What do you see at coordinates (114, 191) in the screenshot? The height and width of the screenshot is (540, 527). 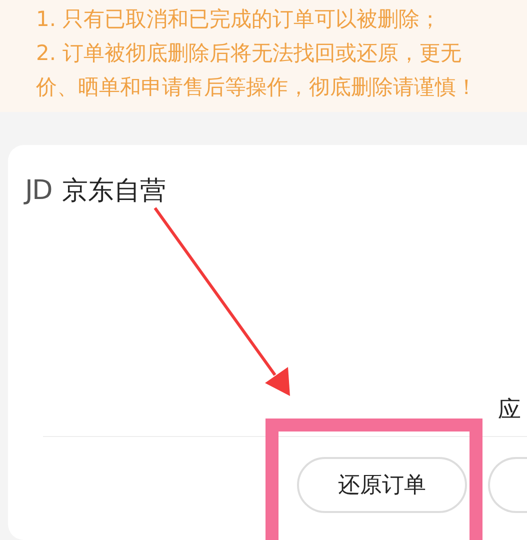 I see `shop-name: 京东自营` at bounding box center [114, 191].